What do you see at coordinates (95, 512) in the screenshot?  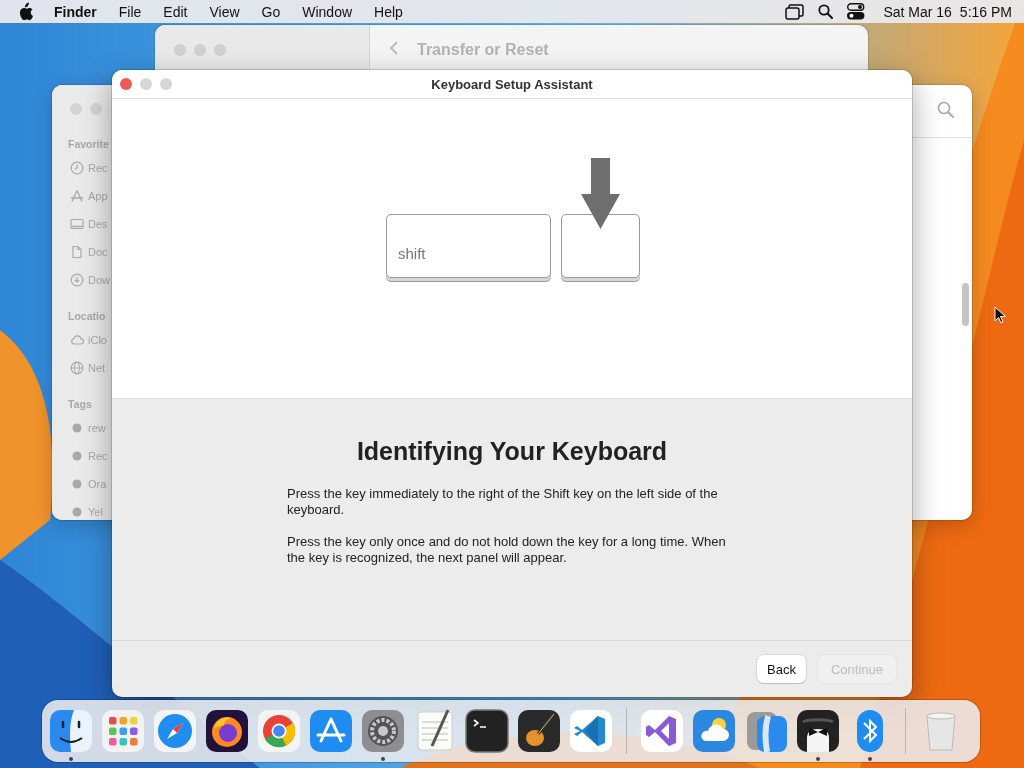 I see `sidebar-item: Yel` at bounding box center [95, 512].